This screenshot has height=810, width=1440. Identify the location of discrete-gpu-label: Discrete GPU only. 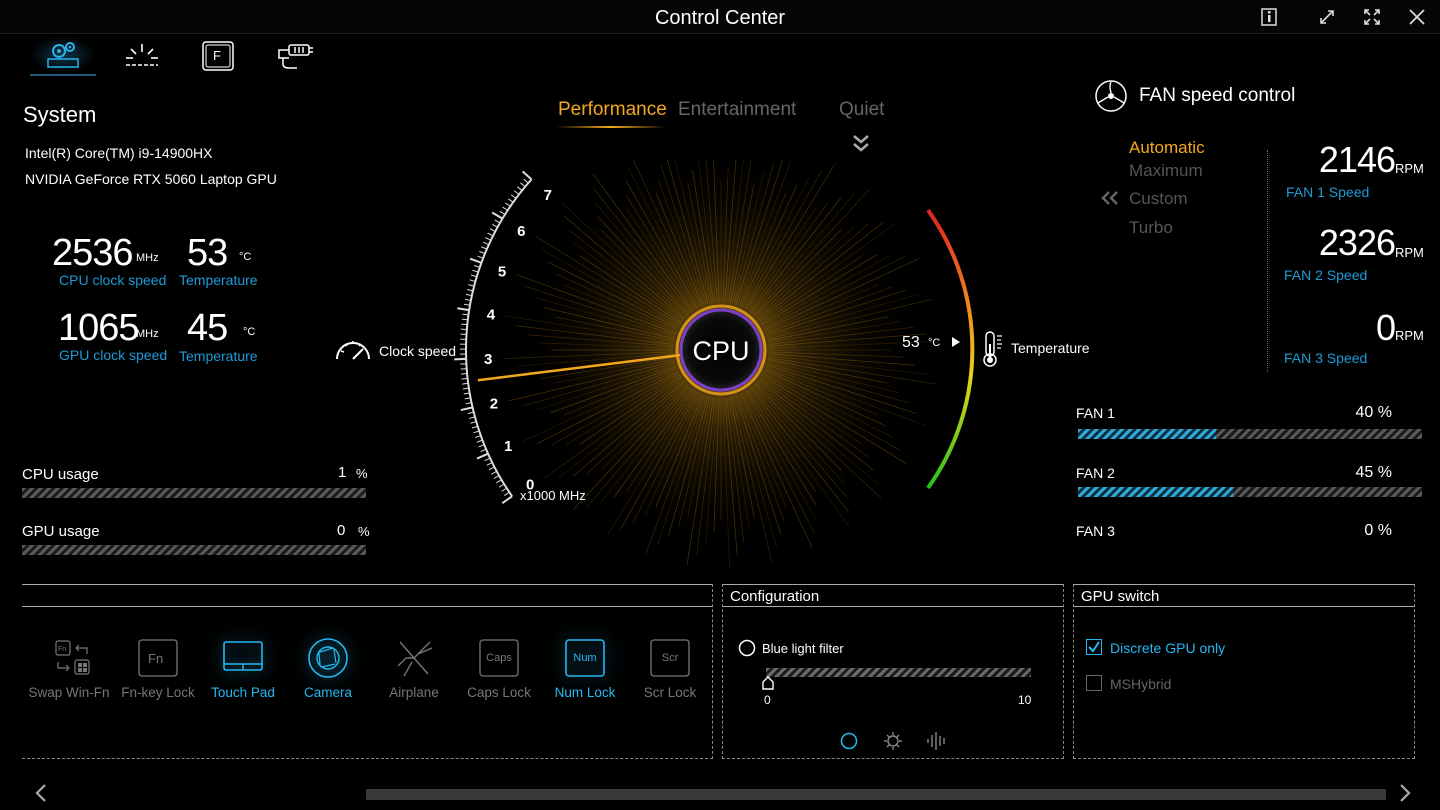
(1167, 648).